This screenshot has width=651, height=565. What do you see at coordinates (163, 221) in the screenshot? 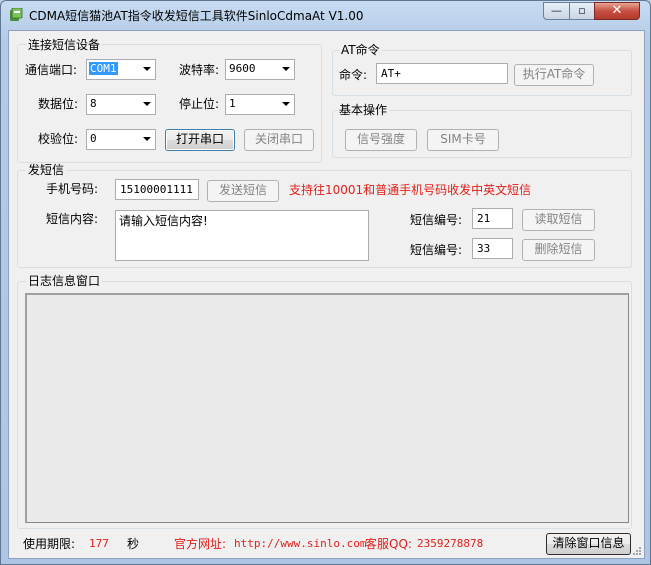
I see `sms-content-value: 请输入短信内容!` at bounding box center [163, 221].